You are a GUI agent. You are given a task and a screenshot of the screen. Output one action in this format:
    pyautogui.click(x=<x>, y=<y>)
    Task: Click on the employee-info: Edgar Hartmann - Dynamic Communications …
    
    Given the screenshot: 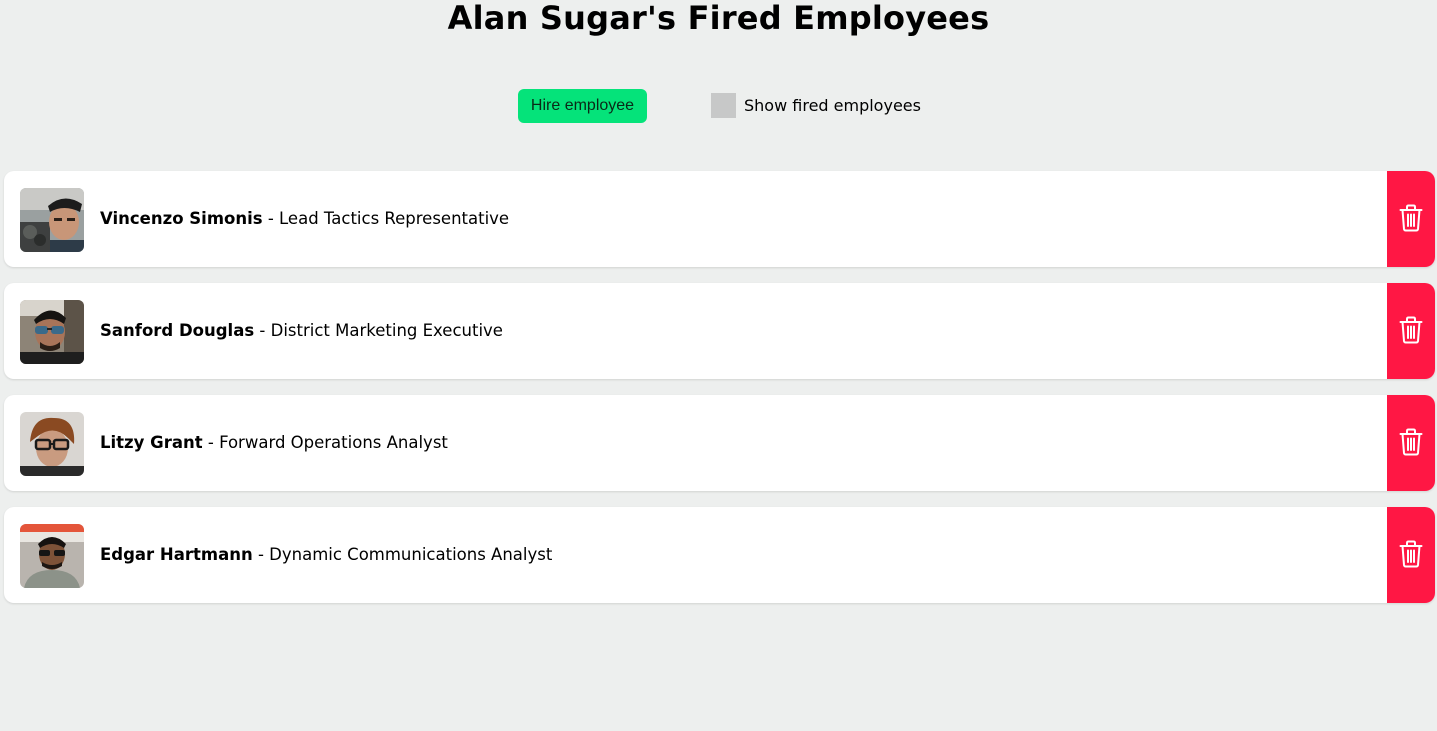 What is the action you would take?
    pyautogui.click(x=326, y=555)
    